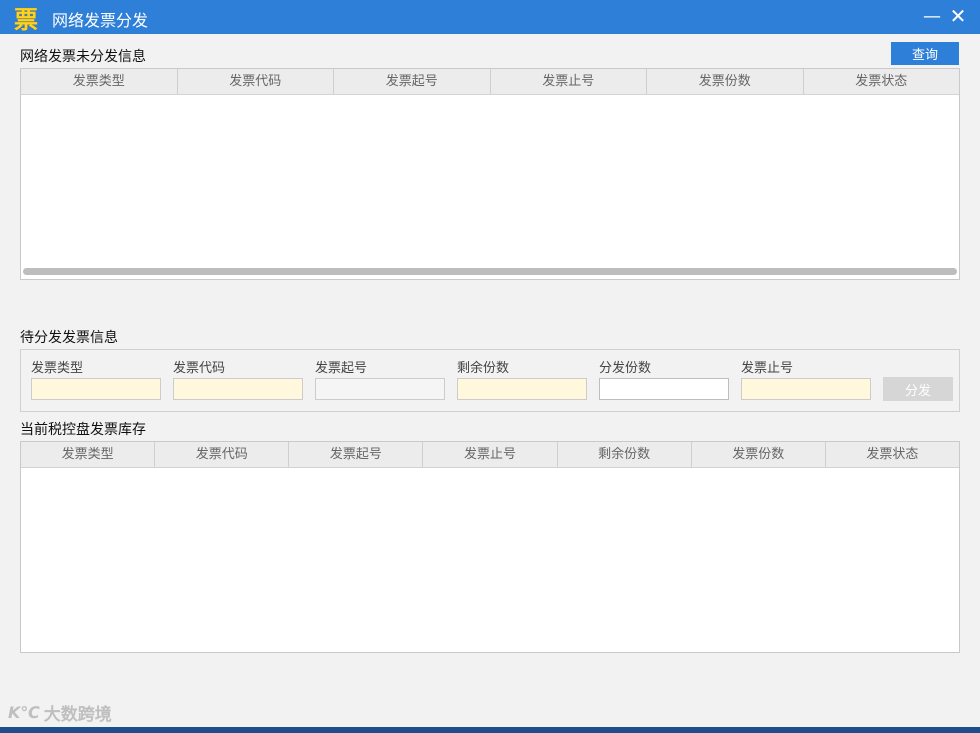 The height and width of the screenshot is (733, 980). What do you see at coordinates (625, 454) in the screenshot?
I see `column-header: 剩余份数` at bounding box center [625, 454].